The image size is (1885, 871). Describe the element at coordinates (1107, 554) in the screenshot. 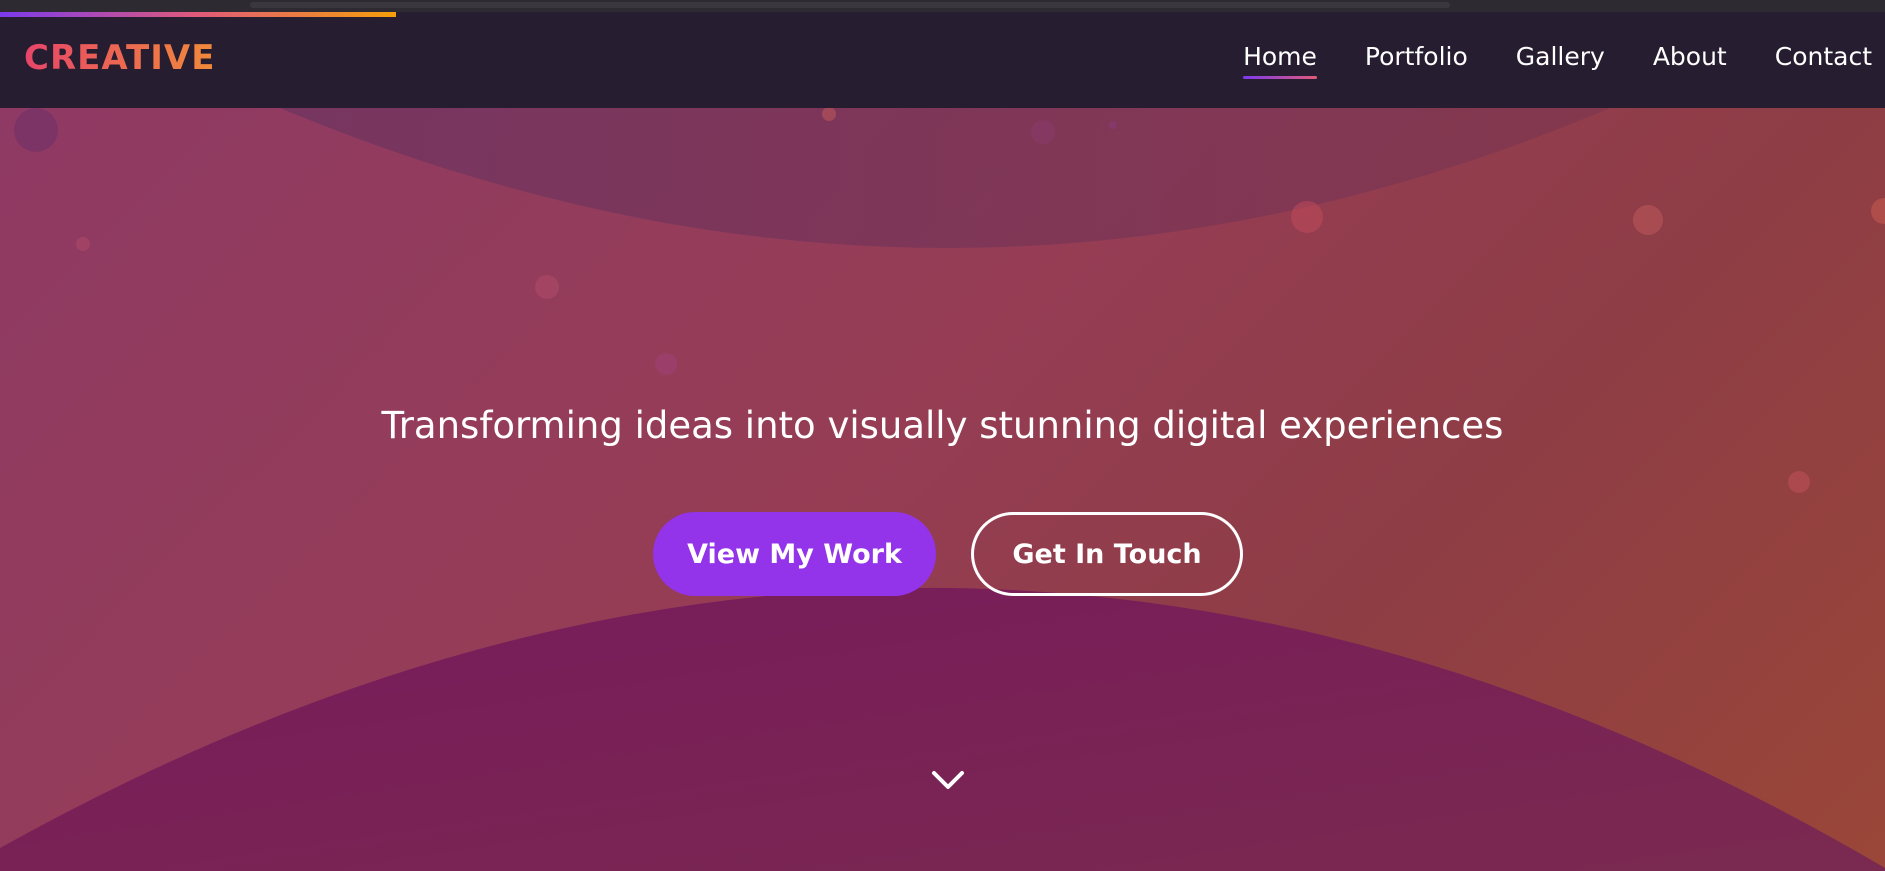

I see `get-in-touch-button: Get In Touch` at that location.